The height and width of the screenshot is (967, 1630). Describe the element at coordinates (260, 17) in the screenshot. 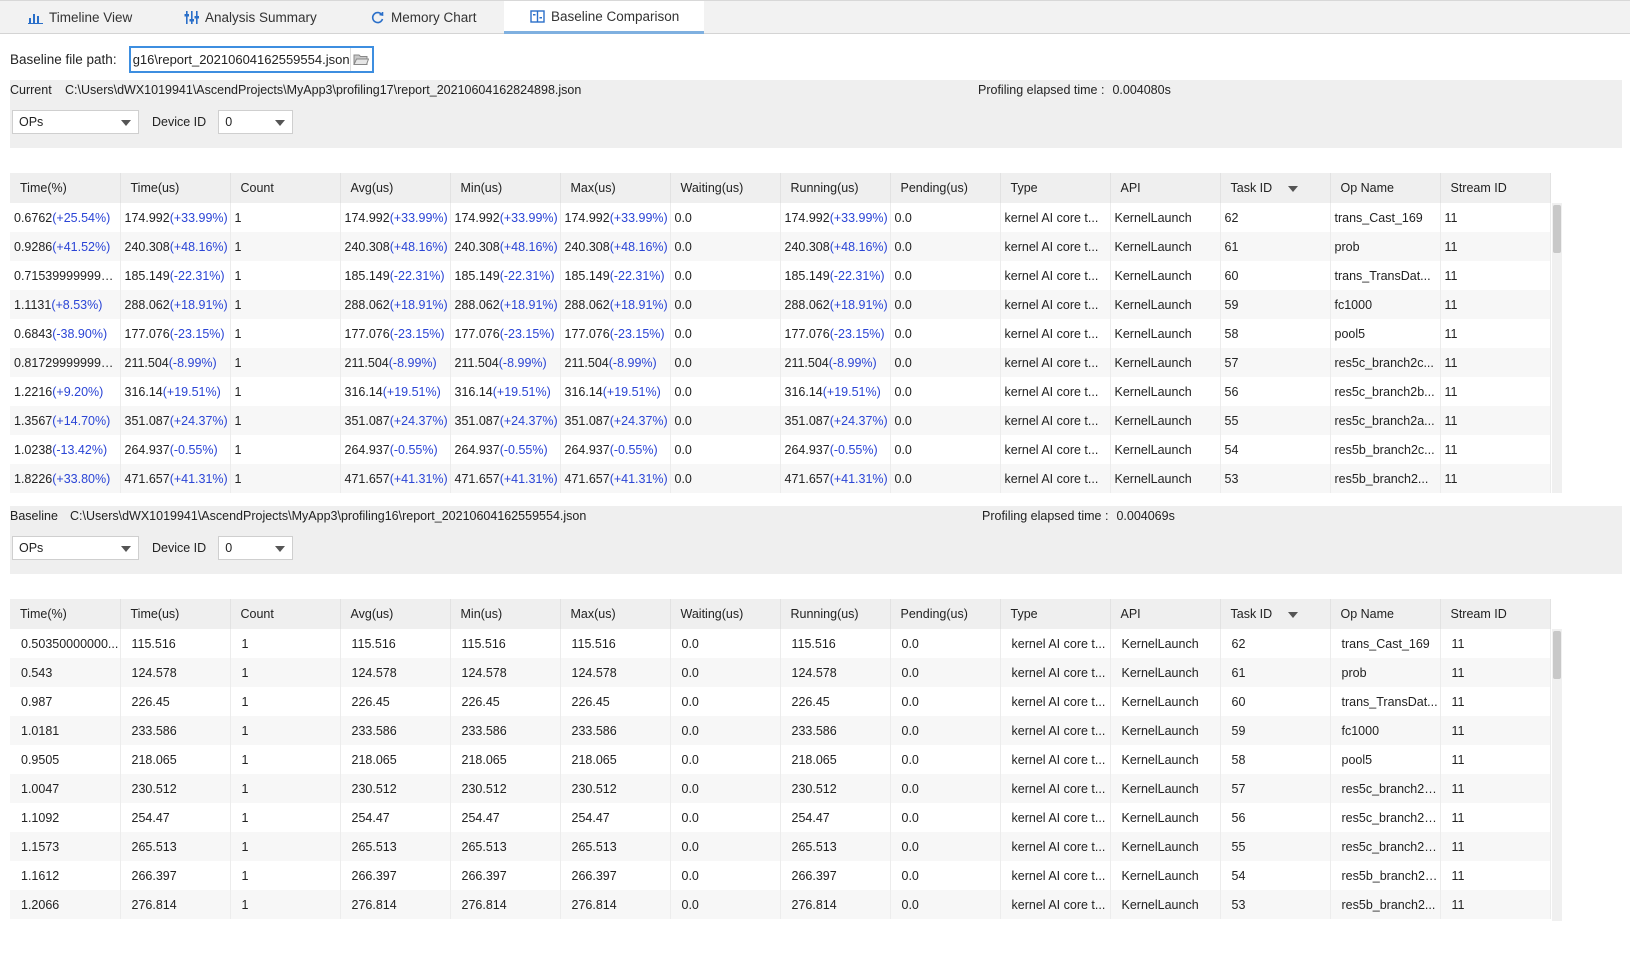

I see `tab-analysis-summary: Analysis Summary` at that location.